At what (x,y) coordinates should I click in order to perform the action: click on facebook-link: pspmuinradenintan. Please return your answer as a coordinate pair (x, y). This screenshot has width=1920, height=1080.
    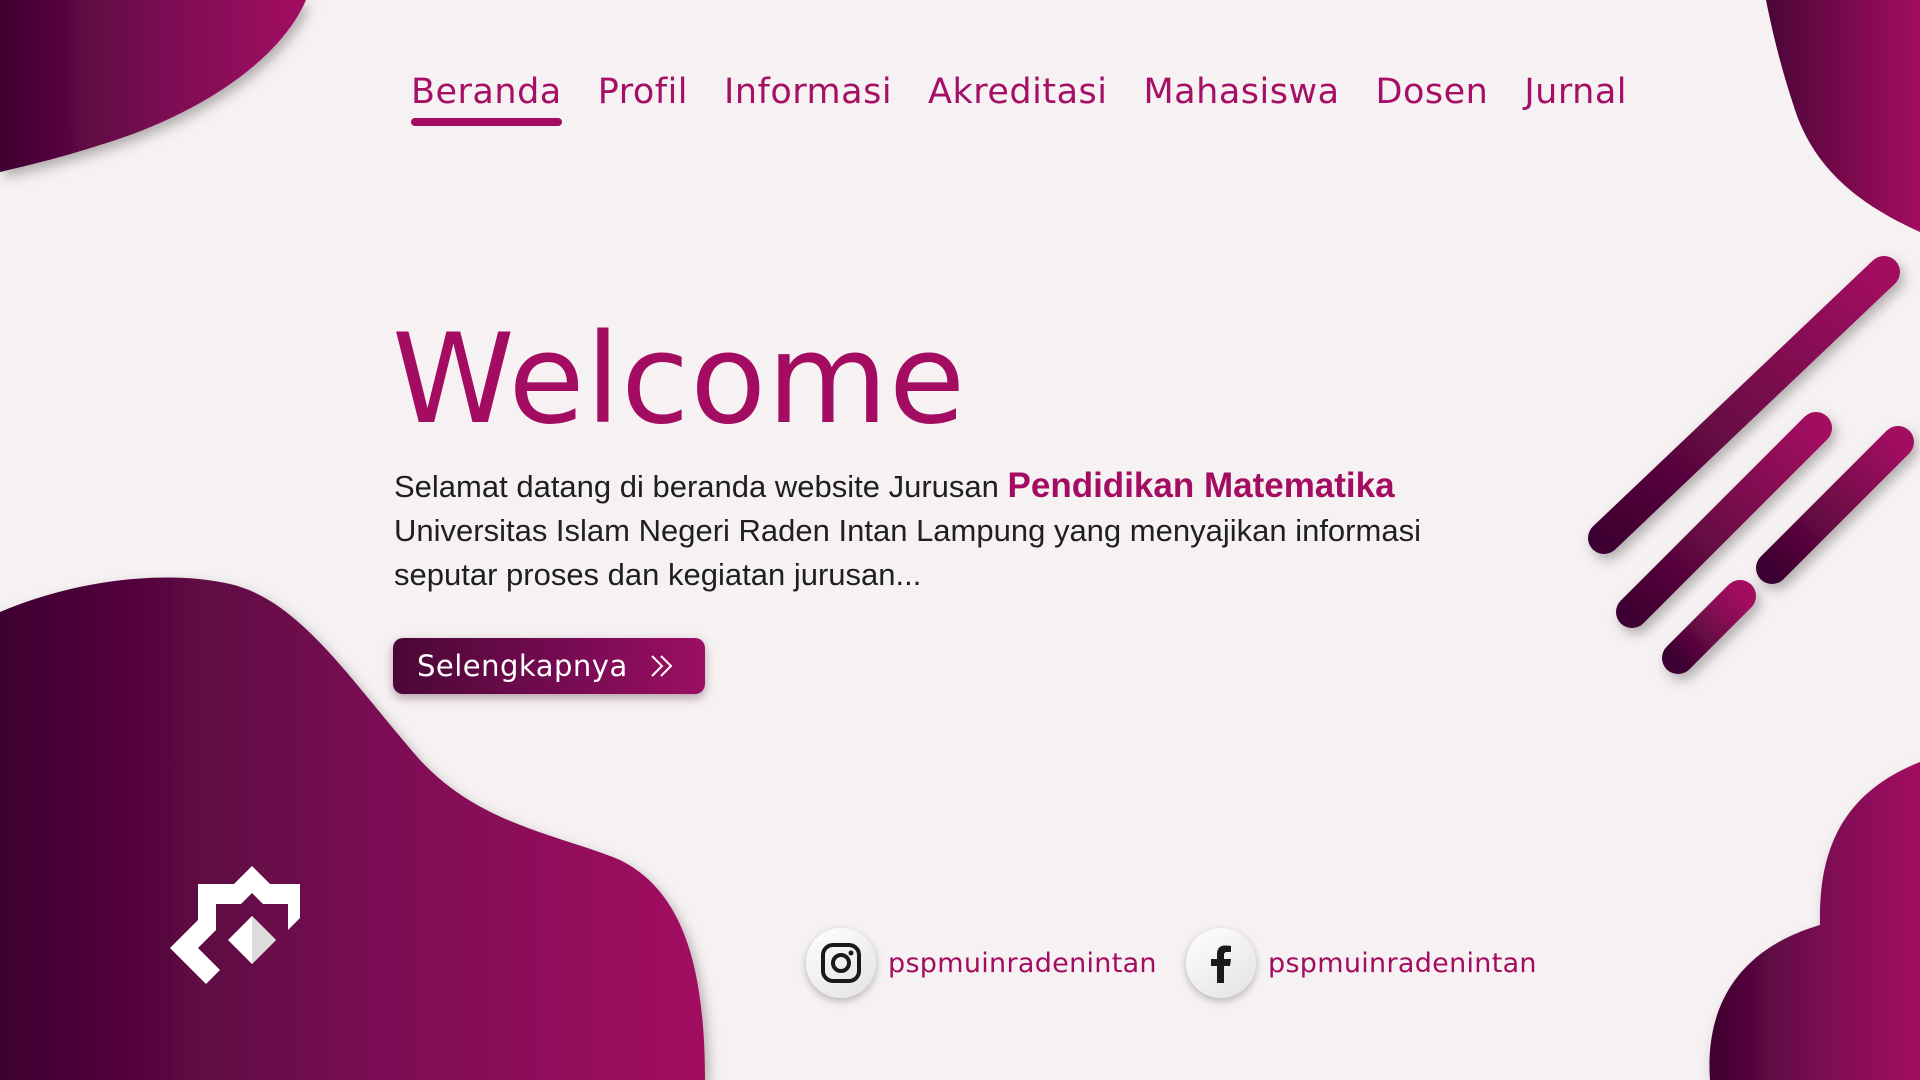
    Looking at the image, I should click on (1361, 963).